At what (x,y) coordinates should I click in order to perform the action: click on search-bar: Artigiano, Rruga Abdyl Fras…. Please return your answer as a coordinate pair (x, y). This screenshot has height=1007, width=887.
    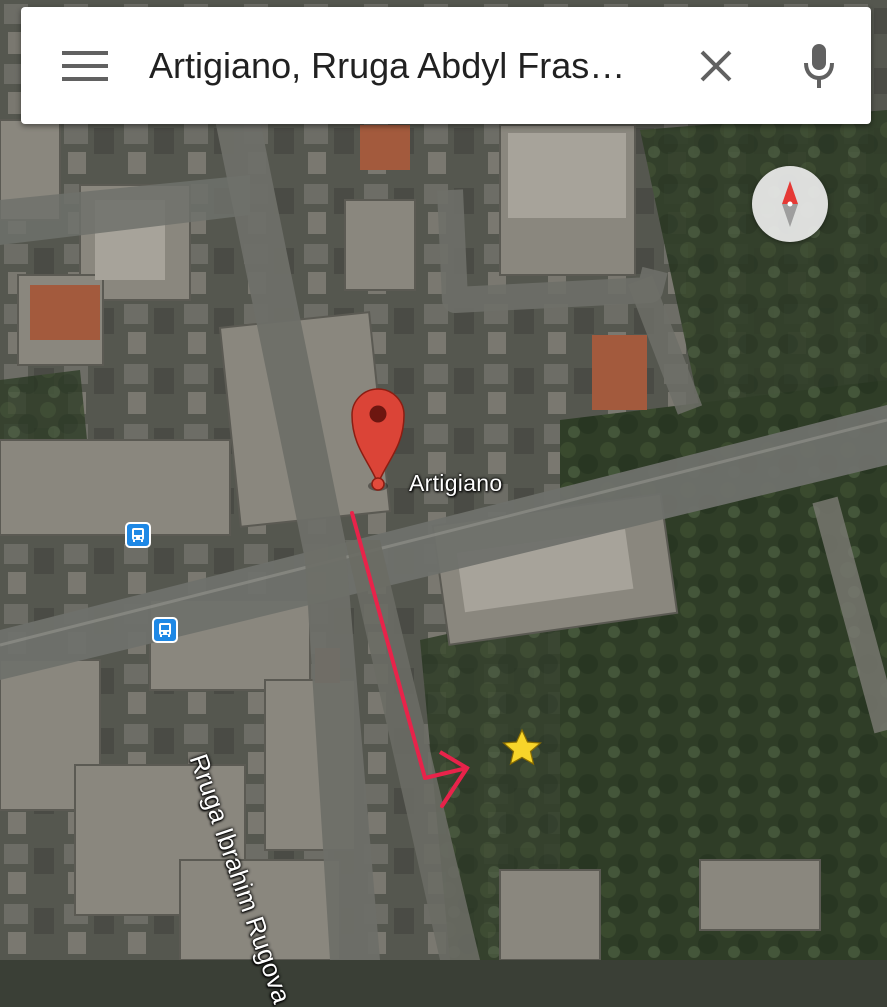
    Looking at the image, I should click on (446, 65).